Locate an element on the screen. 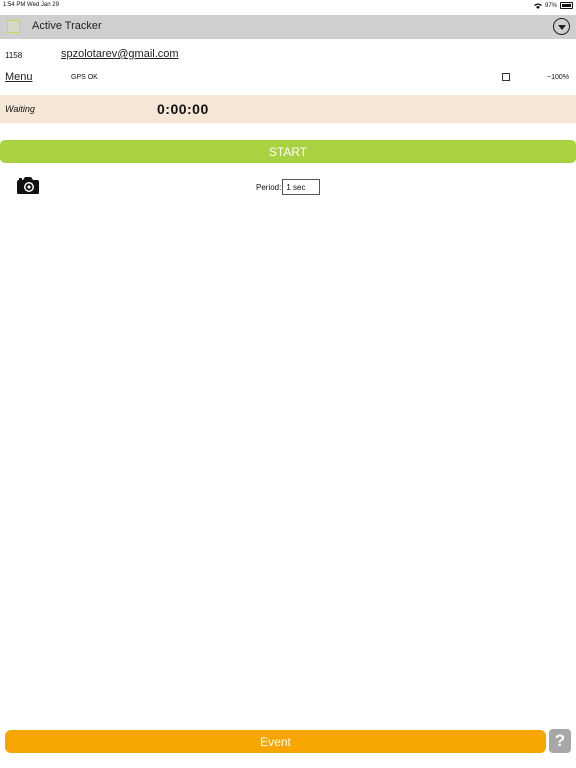 This screenshot has height=768, width=576. gps-status: GPS OK is located at coordinates (84, 77).